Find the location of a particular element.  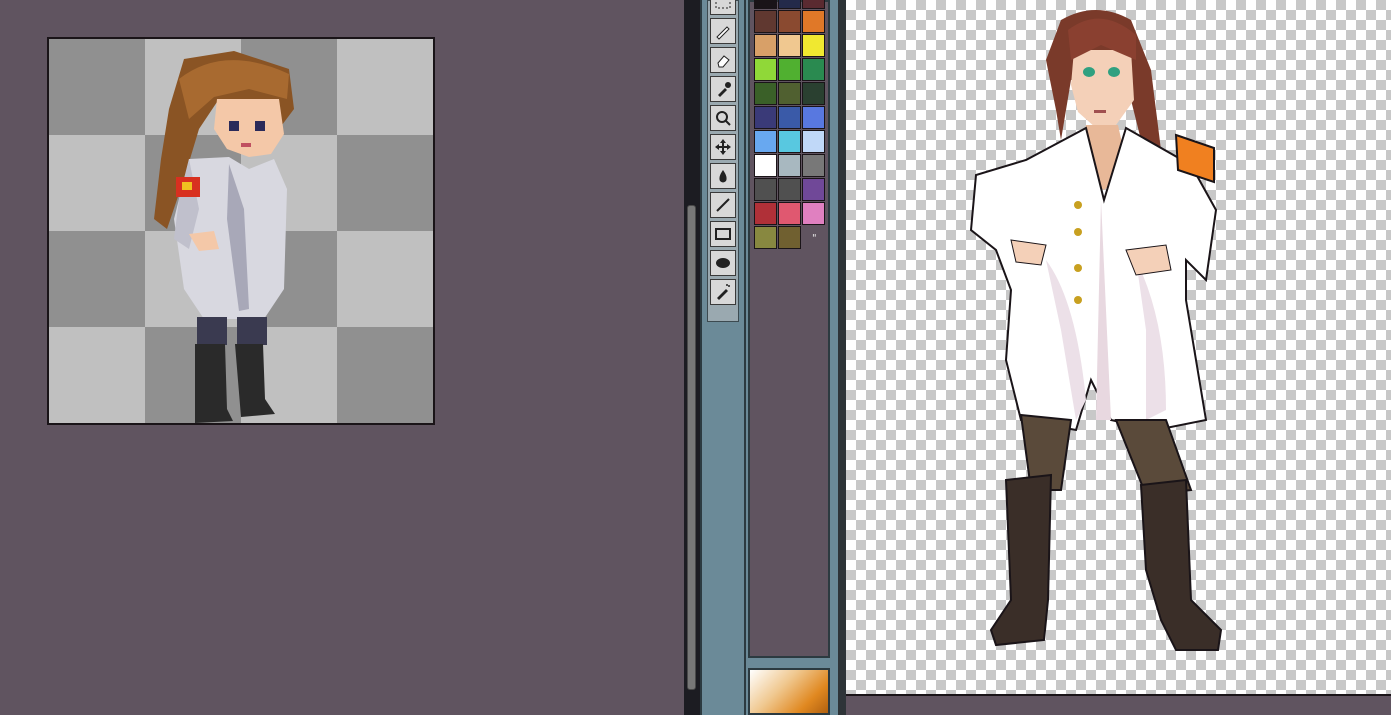

palette-marker: " is located at coordinates (814, 238).